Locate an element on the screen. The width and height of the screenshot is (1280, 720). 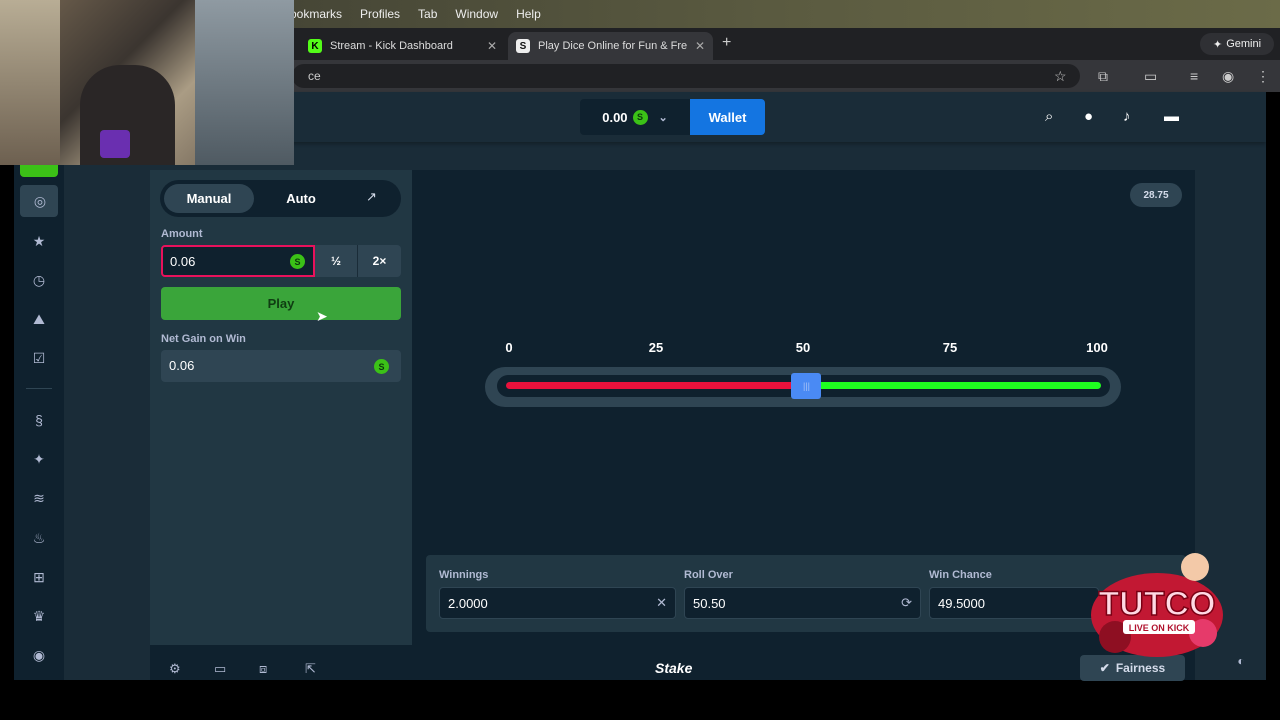
slots-icon: ≋ is located at coordinates (39, 498).